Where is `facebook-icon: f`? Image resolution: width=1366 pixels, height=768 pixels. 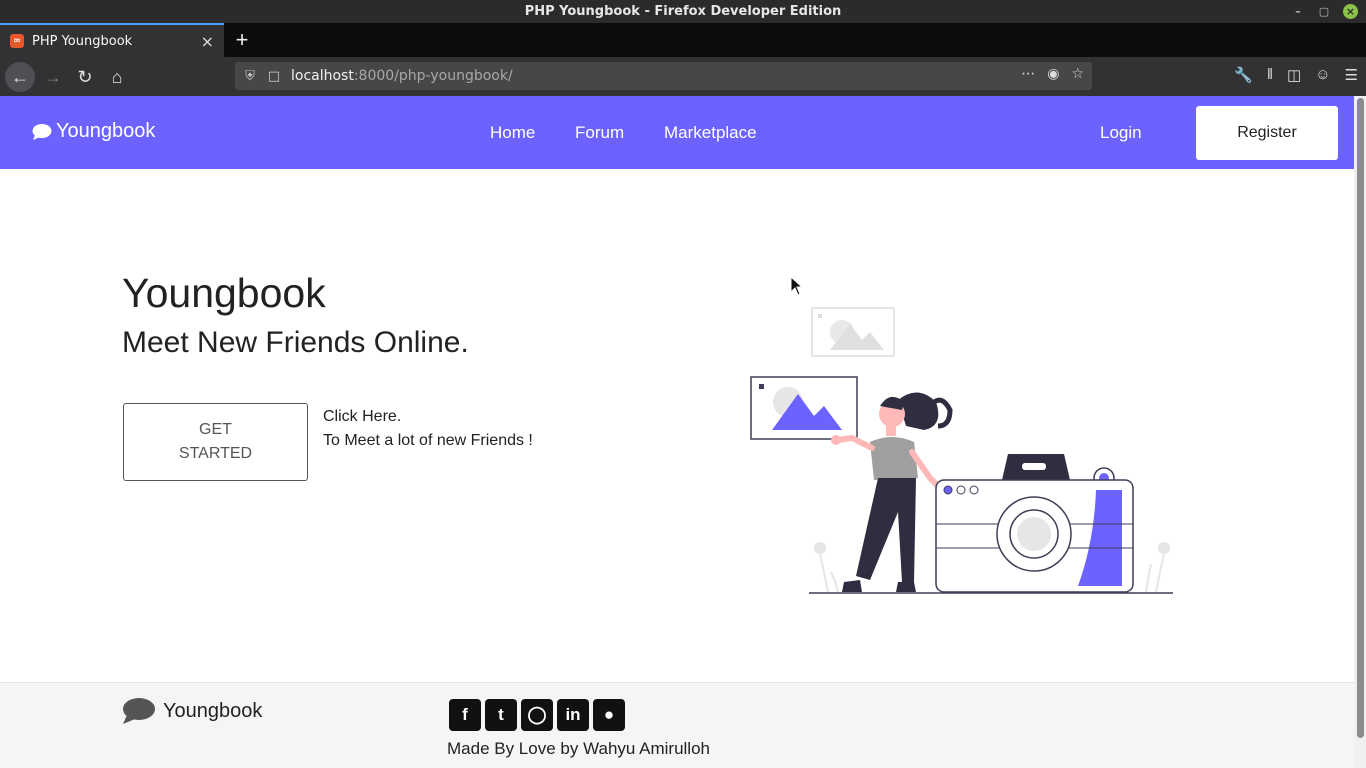 facebook-icon: f is located at coordinates (465, 715).